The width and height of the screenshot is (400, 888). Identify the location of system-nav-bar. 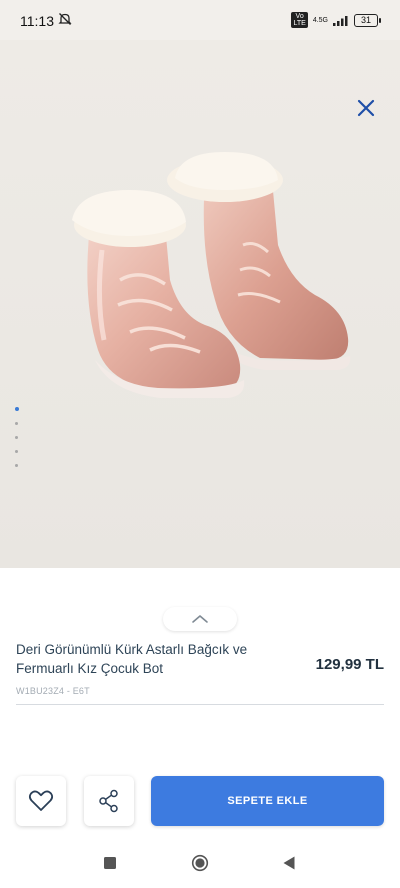
(200, 864).